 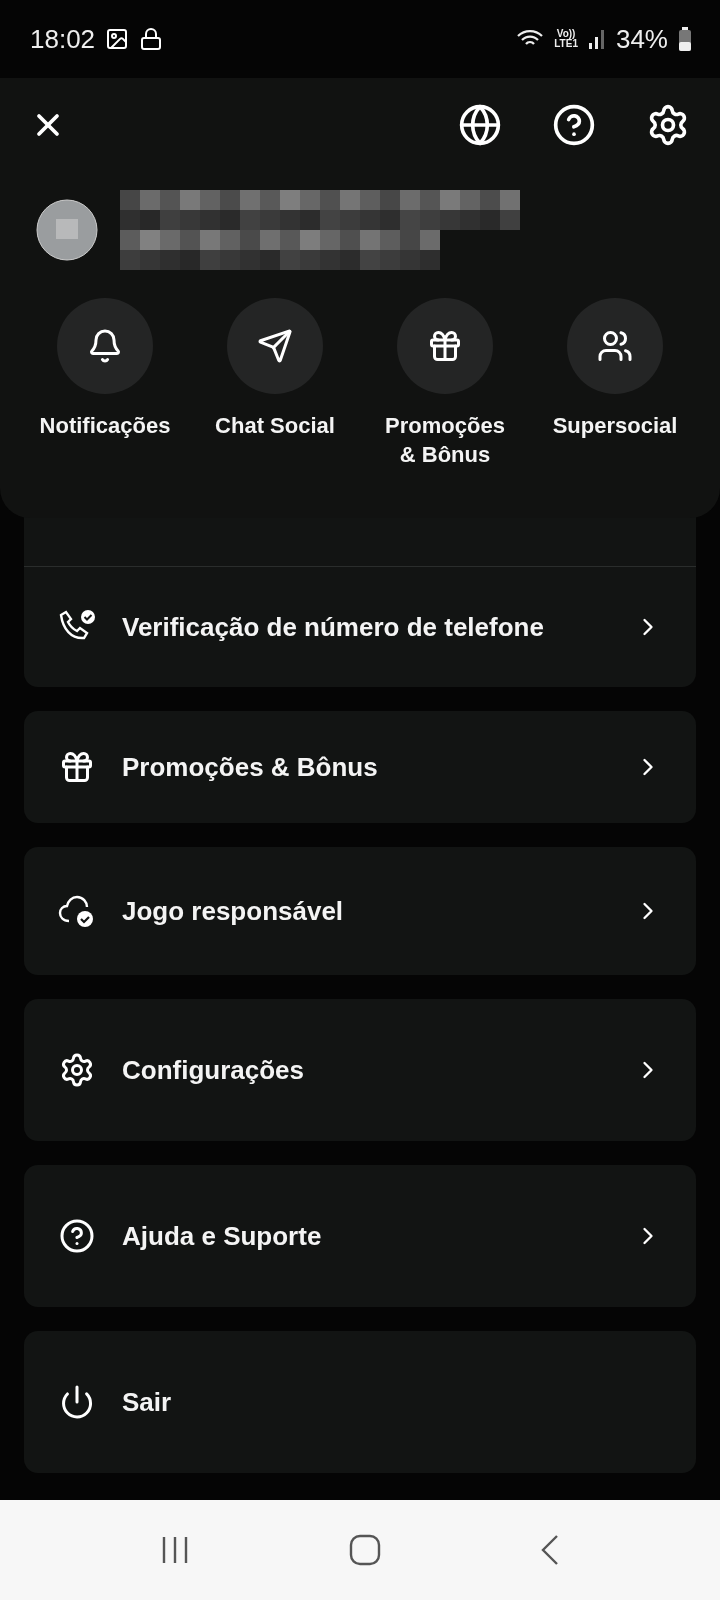 I want to click on shortcut-label: Notificações, so click(x=105, y=426).